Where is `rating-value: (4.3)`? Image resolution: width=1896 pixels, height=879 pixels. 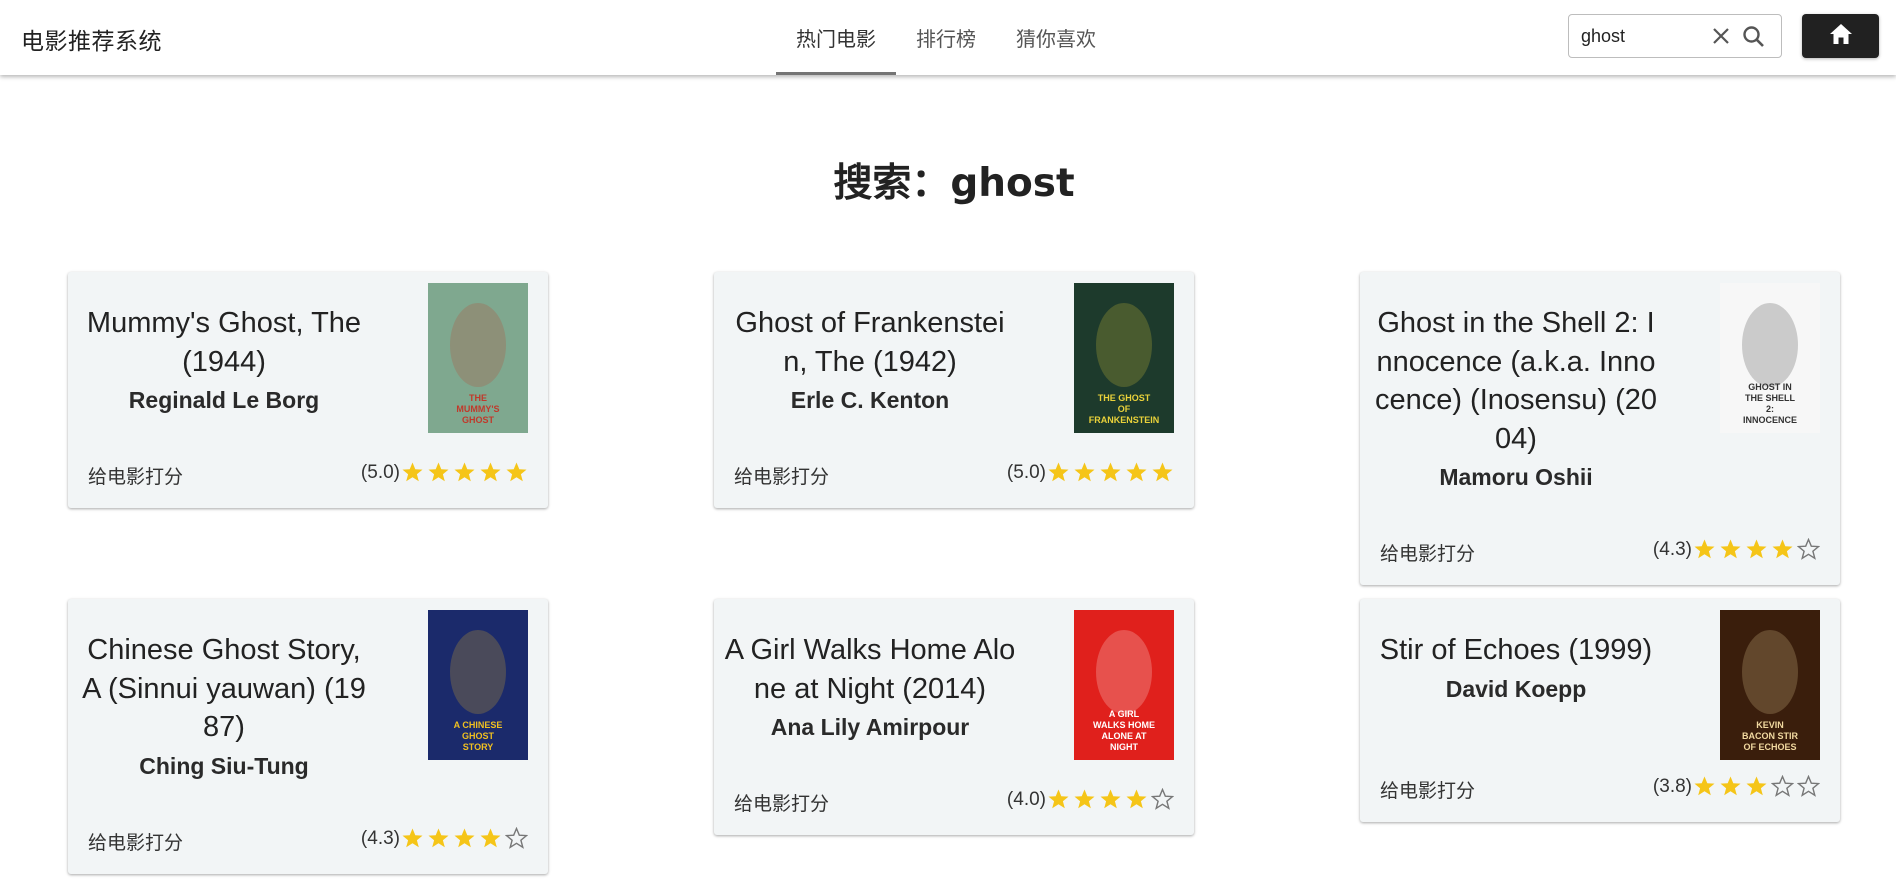
rating-value: (4.3) is located at coordinates (380, 838).